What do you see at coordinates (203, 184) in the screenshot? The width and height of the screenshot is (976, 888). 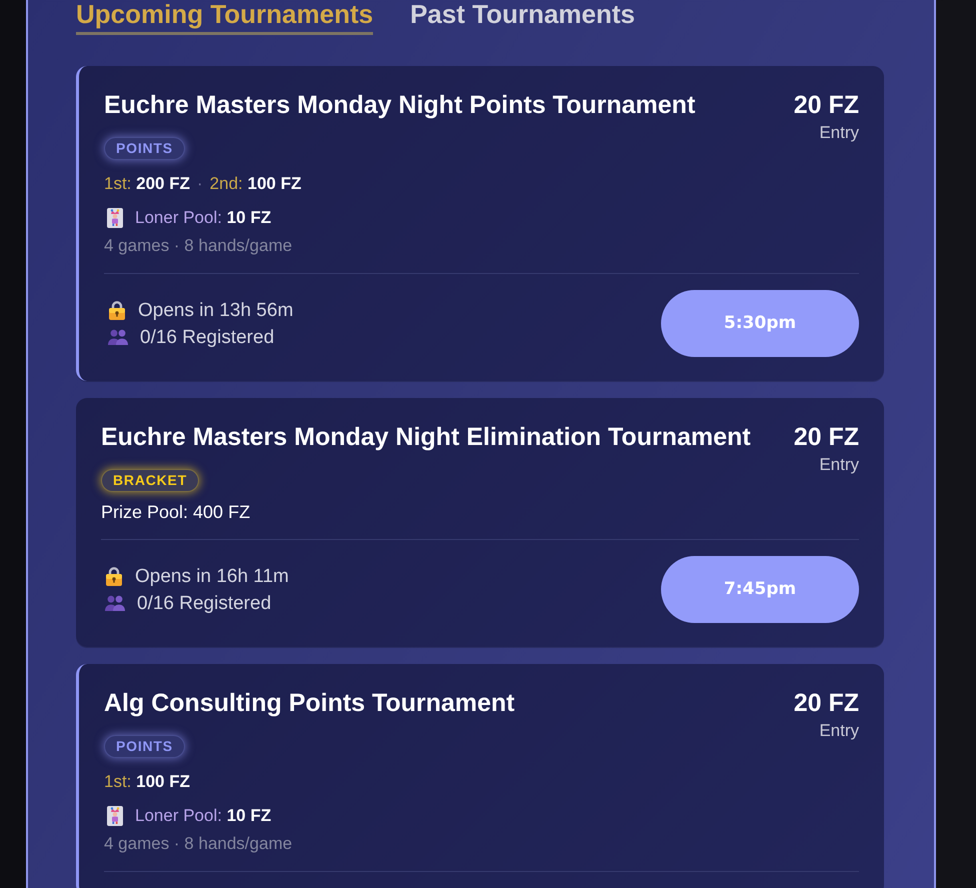 I see `prize-line: 1st: 200 FZ · 2nd: 100 FZ` at bounding box center [203, 184].